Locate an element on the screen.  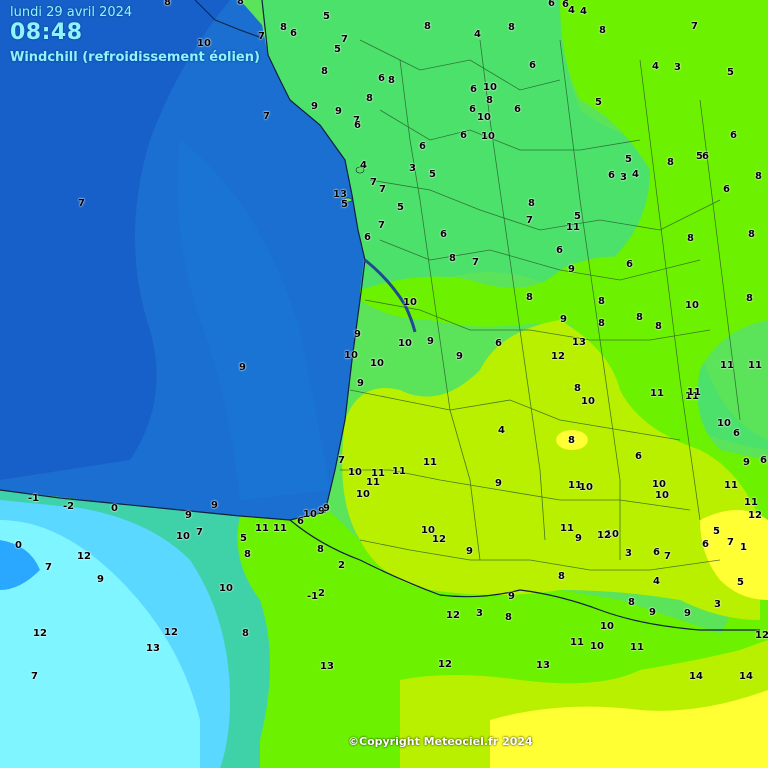
windchill-value: 0 is located at coordinates (114, 508).